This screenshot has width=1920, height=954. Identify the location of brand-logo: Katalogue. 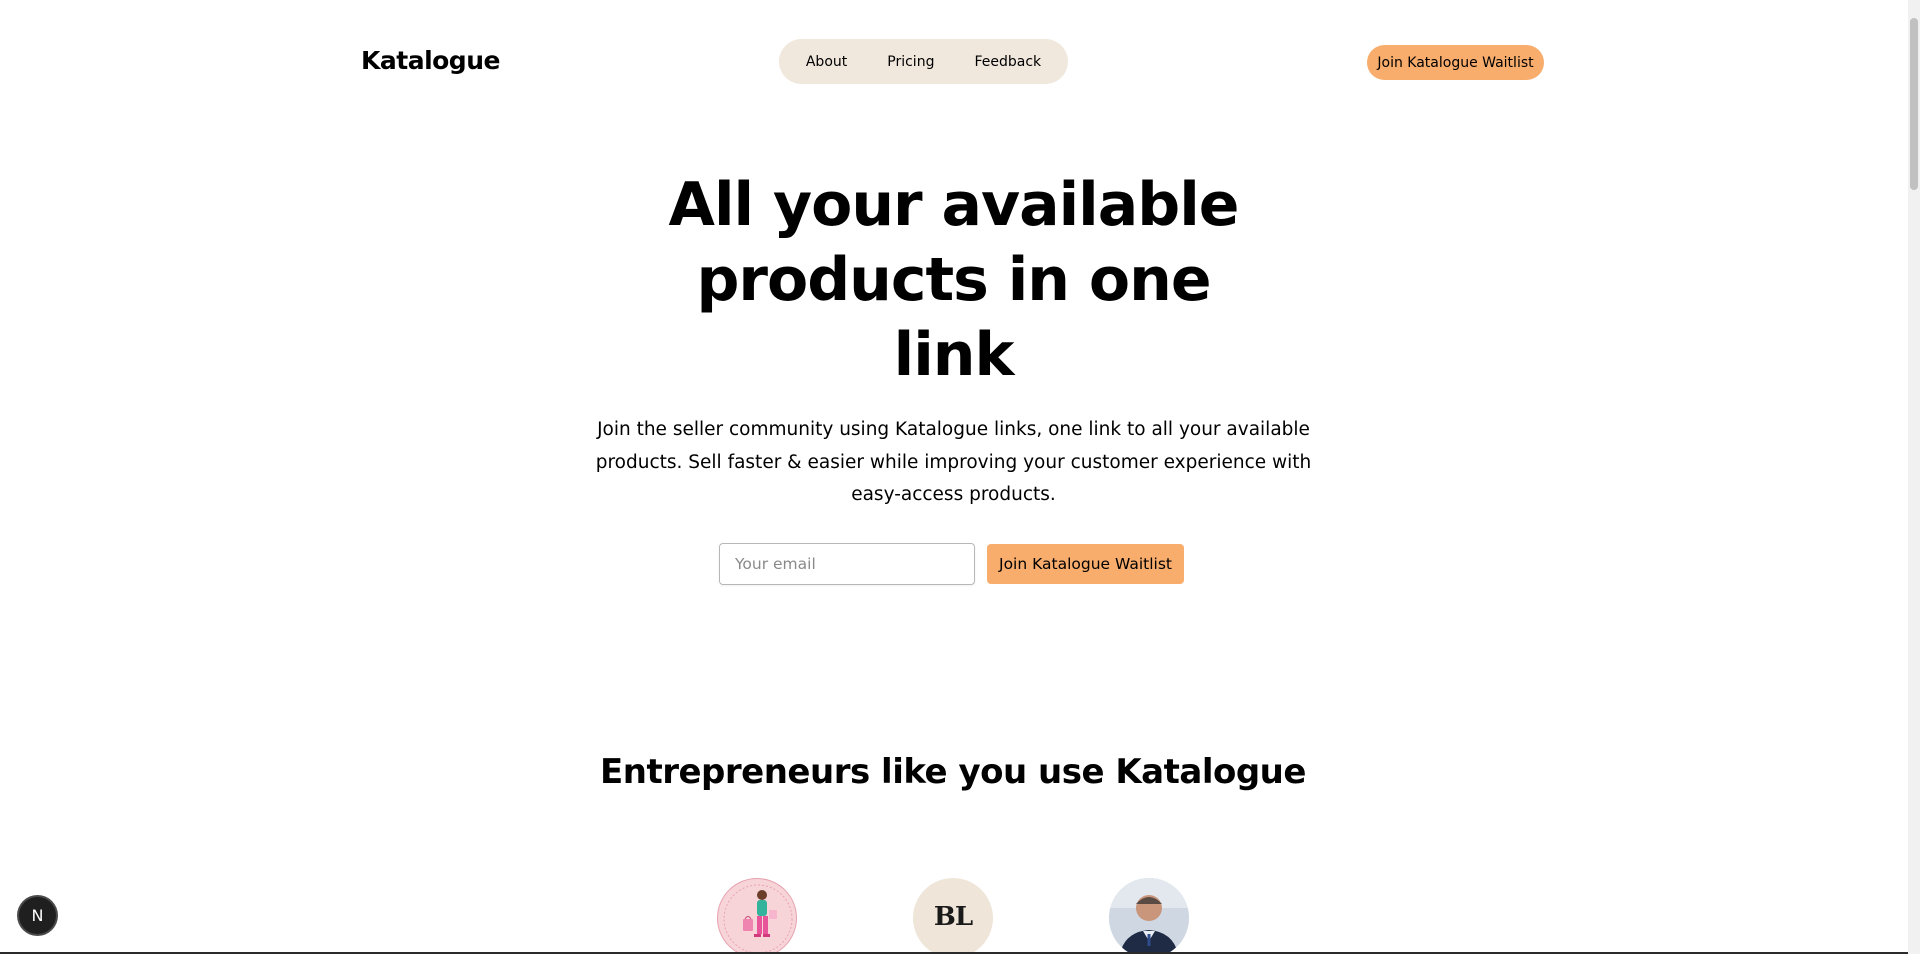
(430, 60).